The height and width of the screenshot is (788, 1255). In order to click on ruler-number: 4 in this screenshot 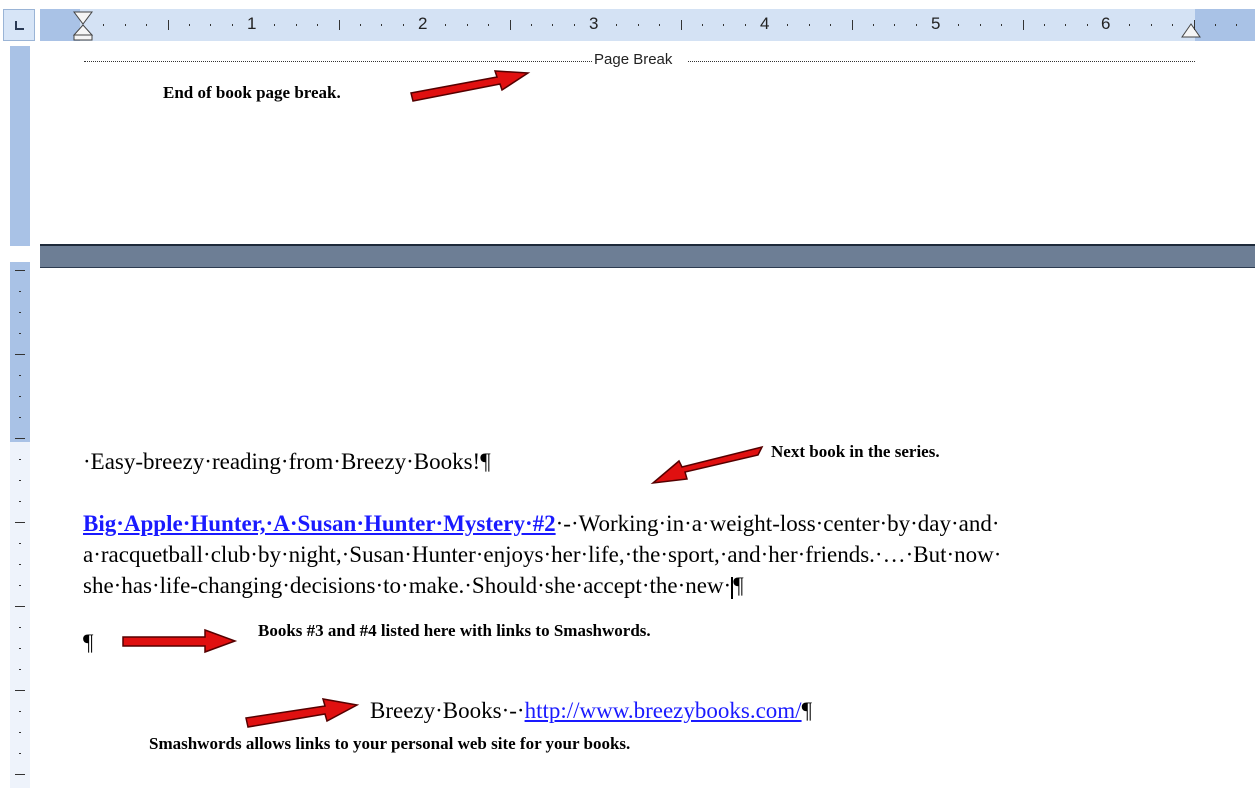, I will do `click(765, 23)`.